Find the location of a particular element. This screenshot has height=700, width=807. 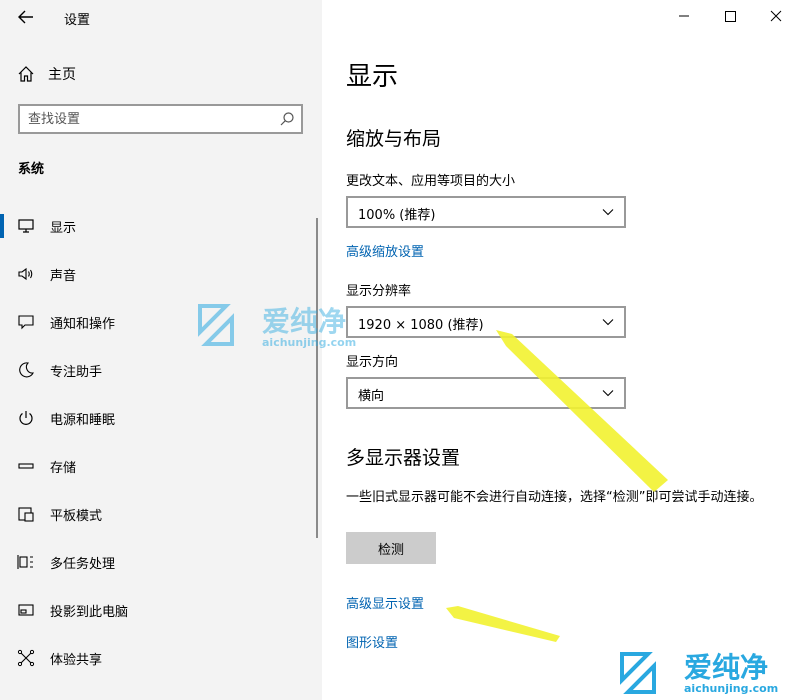

close-icon is located at coordinates (776, 16).